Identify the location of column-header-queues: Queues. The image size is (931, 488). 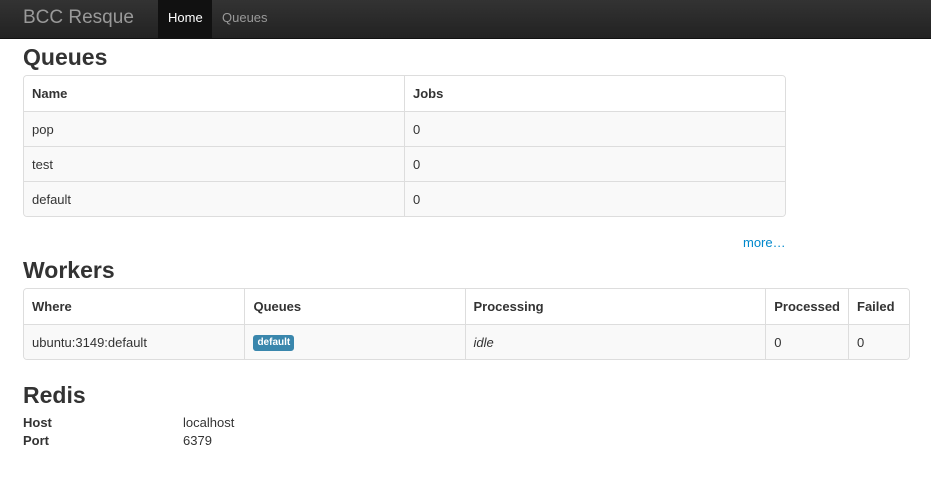
(354, 306).